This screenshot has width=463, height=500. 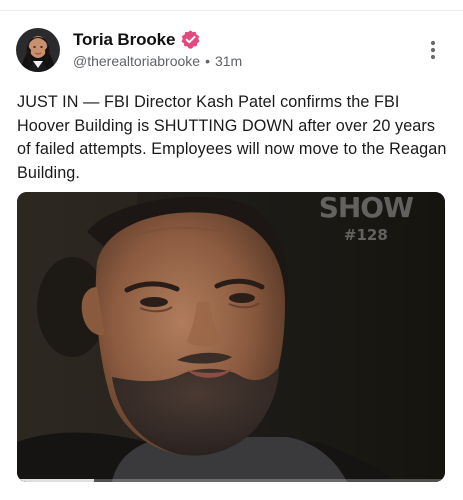 What do you see at coordinates (124, 40) in the screenshot?
I see `author-display-name: Toria Brooke` at bounding box center [124, 40].